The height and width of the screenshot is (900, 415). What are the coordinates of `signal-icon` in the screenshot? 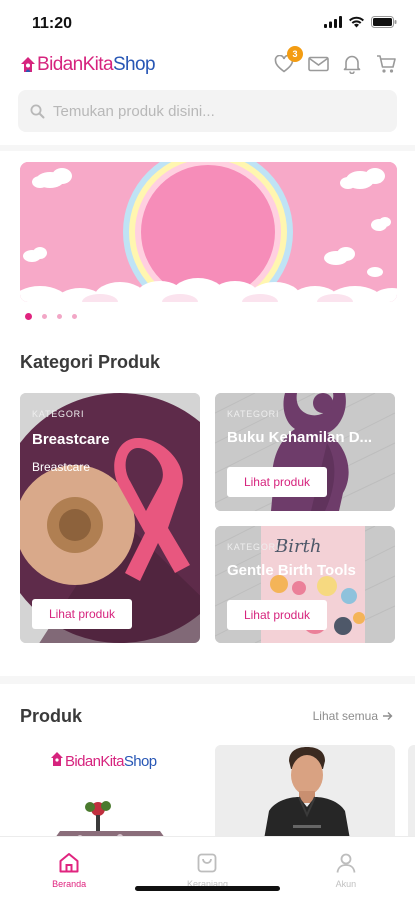 It's located at (333, 22).